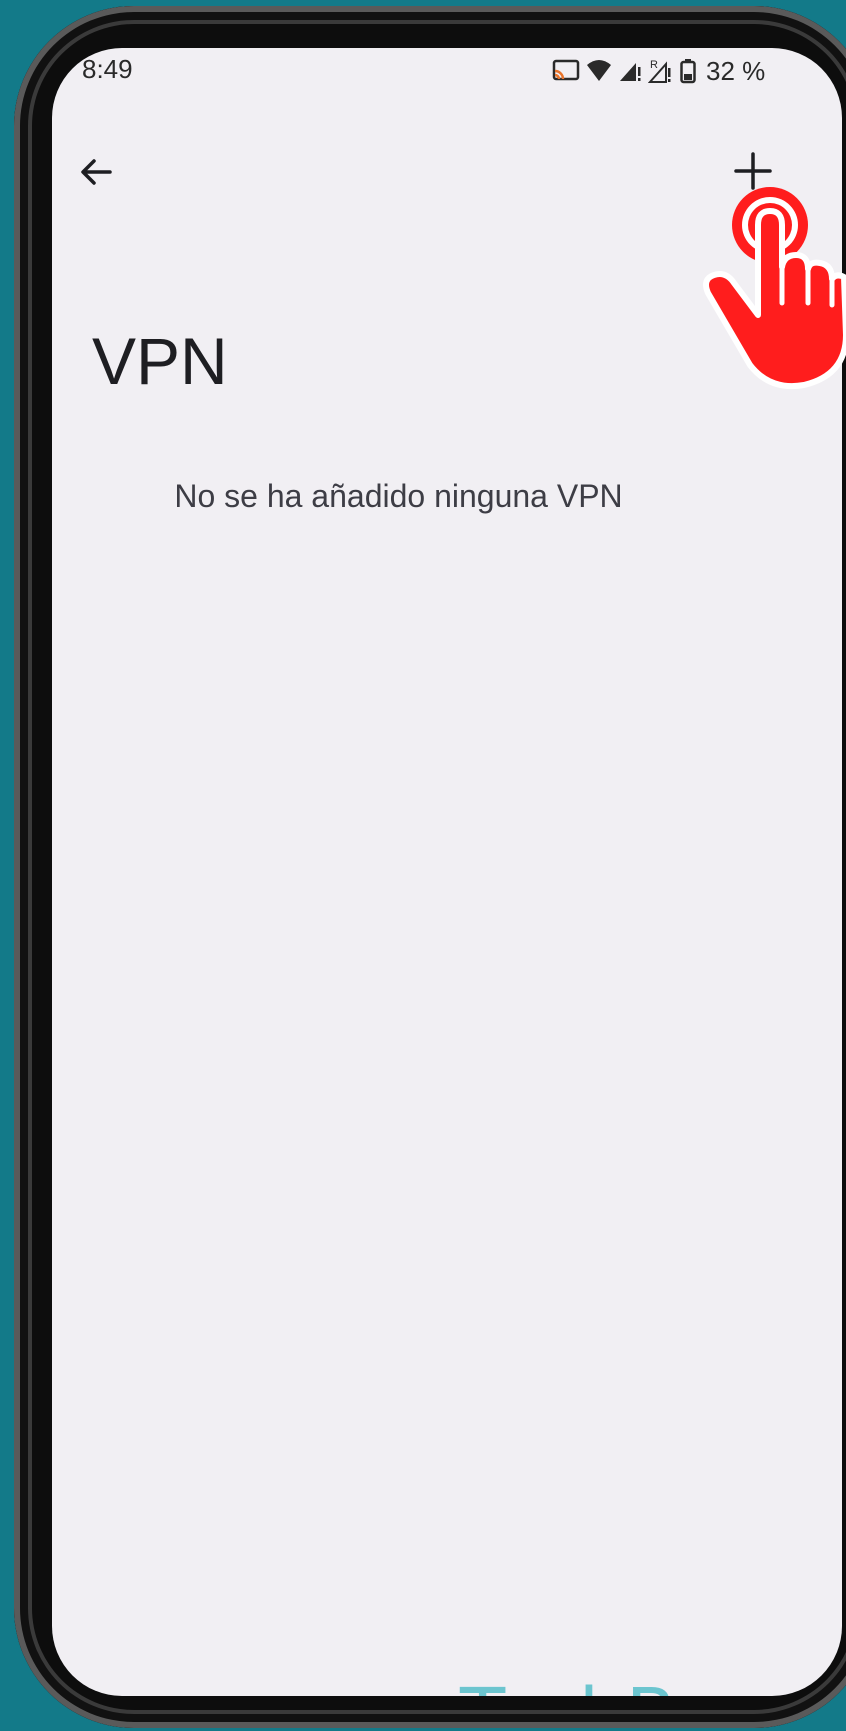  I want to click on tap-hand-pointer-icon, so click(773, 290).